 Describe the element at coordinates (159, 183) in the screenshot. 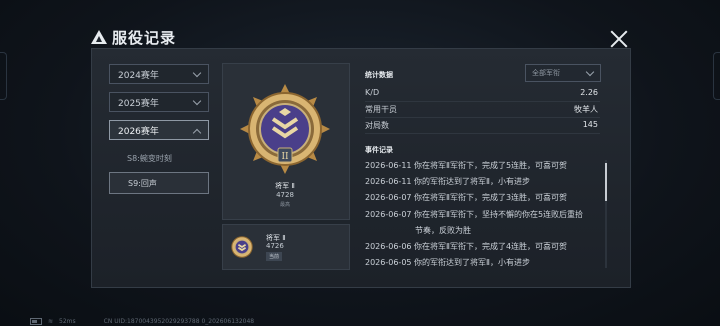

I see `sub-season-s9: S9:回声` at that location.